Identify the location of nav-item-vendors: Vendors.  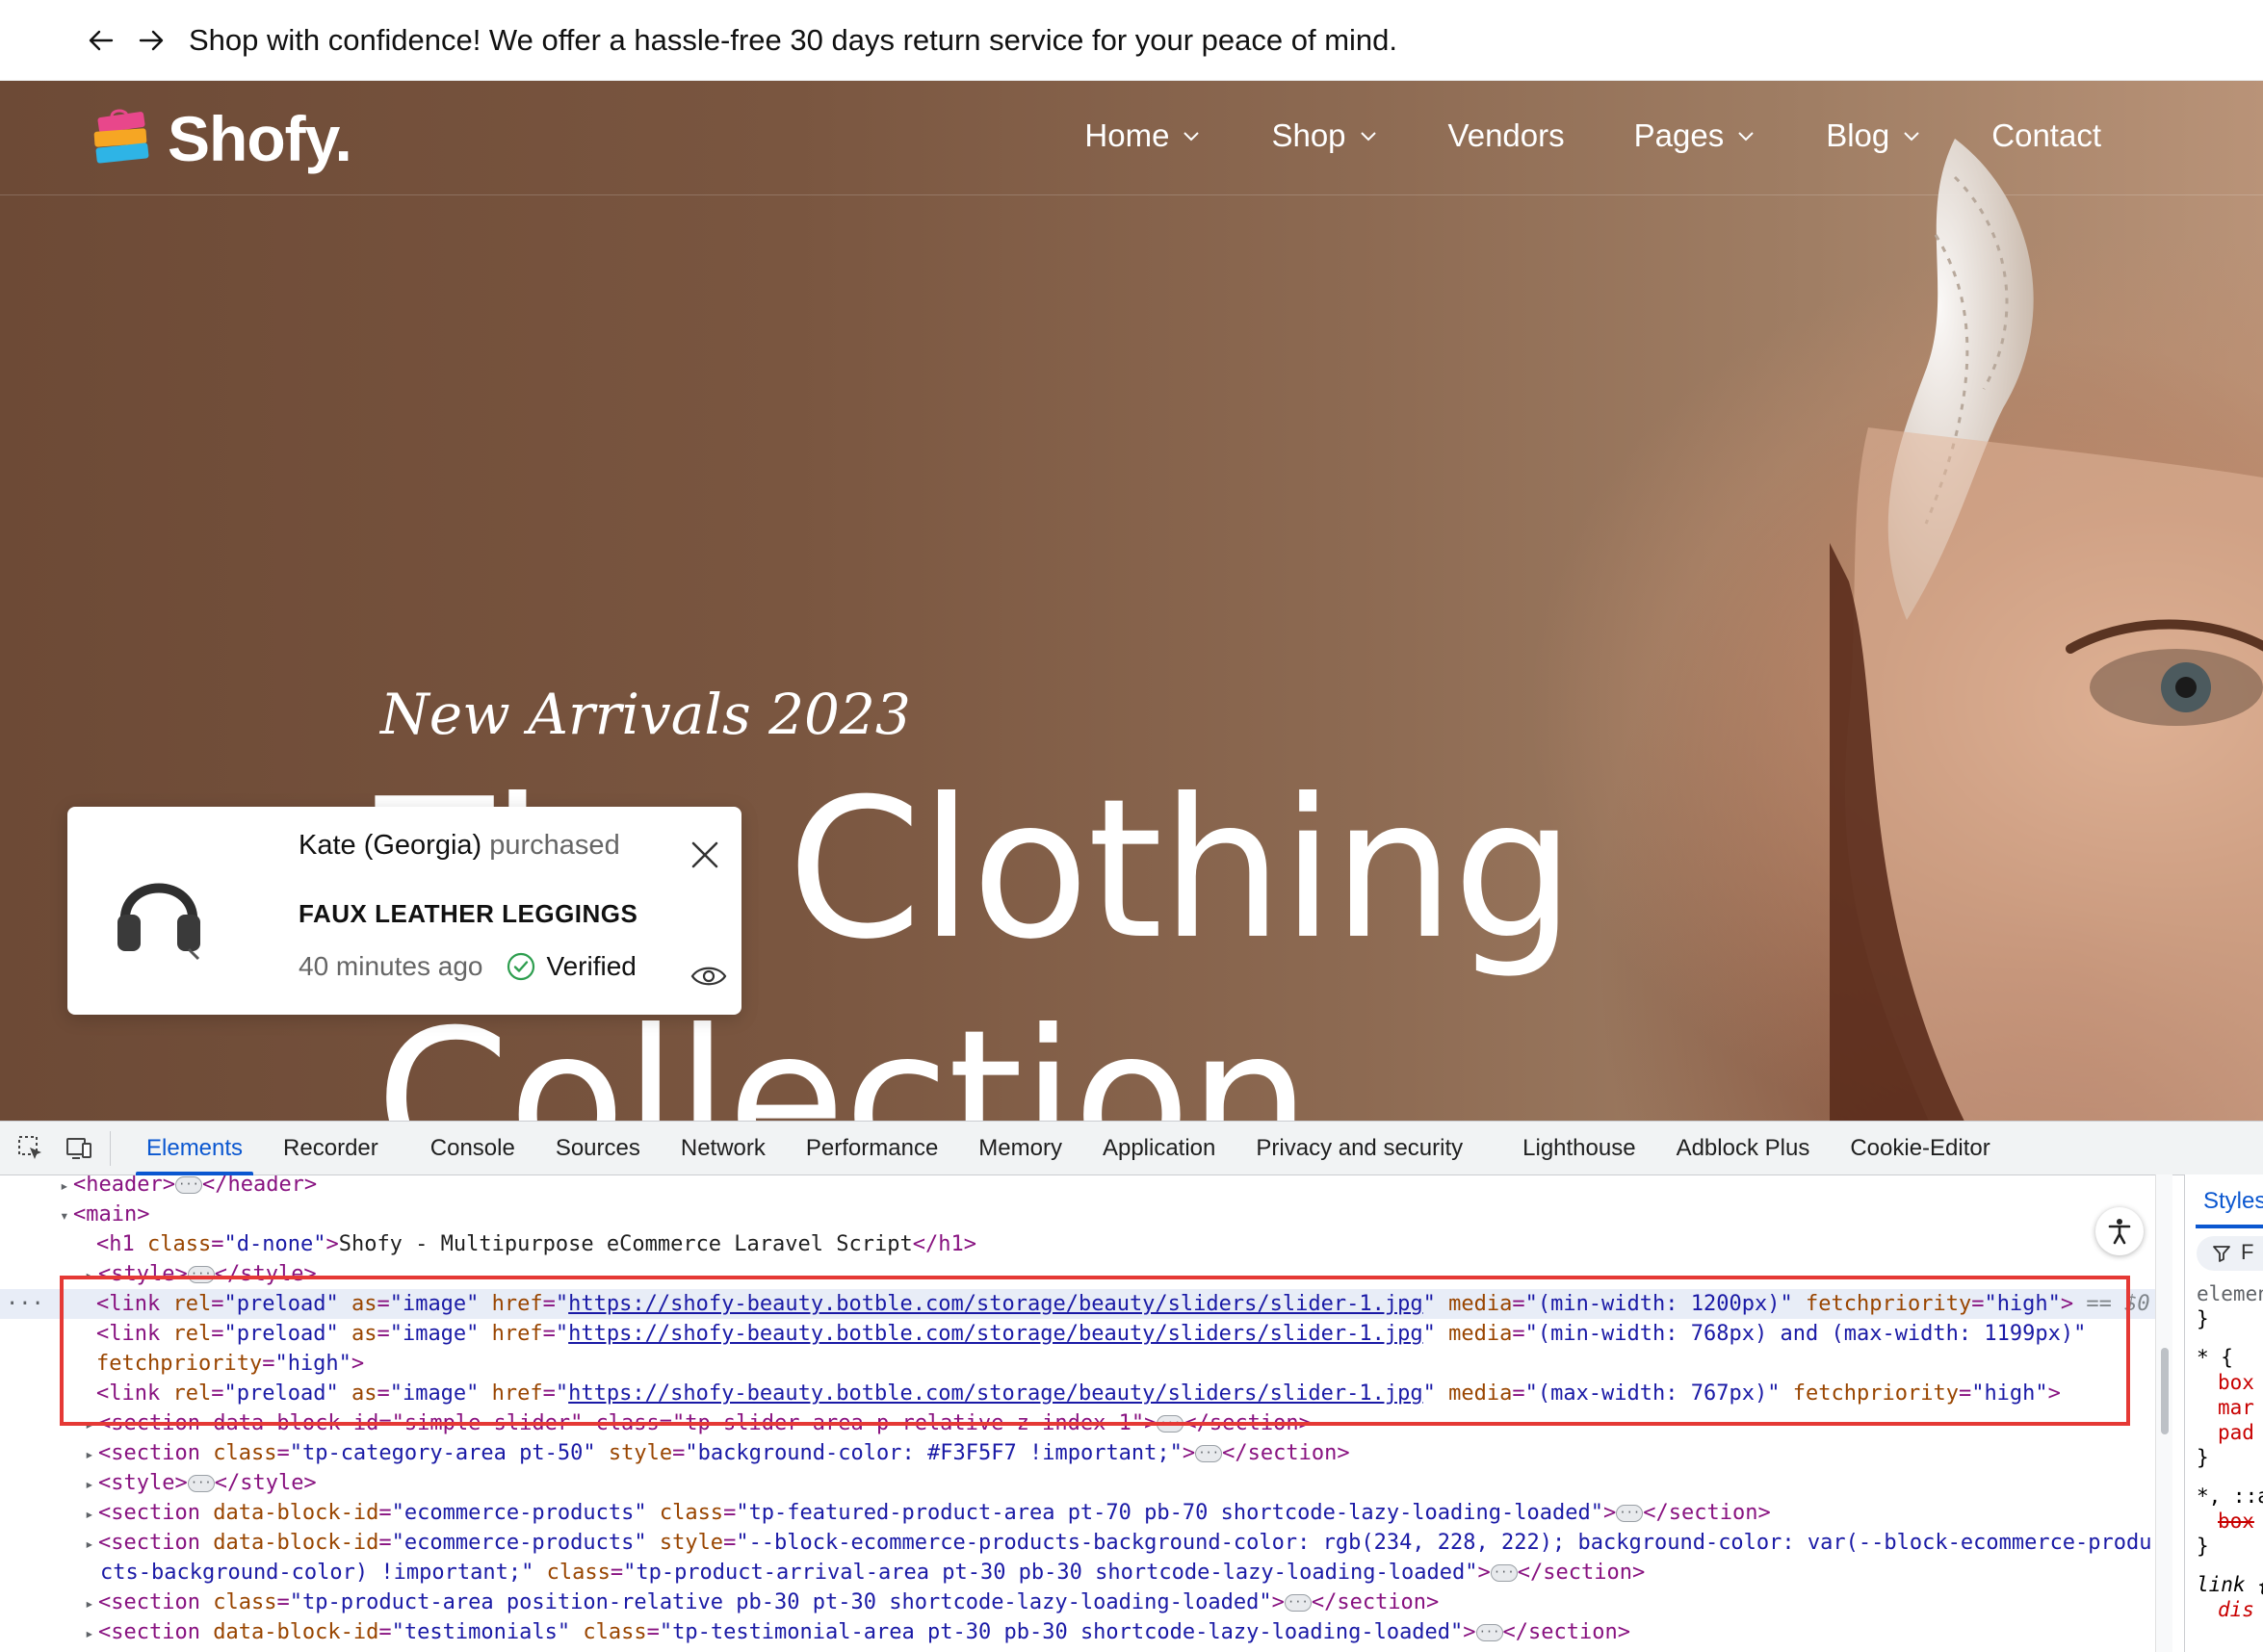
(1506, 135).